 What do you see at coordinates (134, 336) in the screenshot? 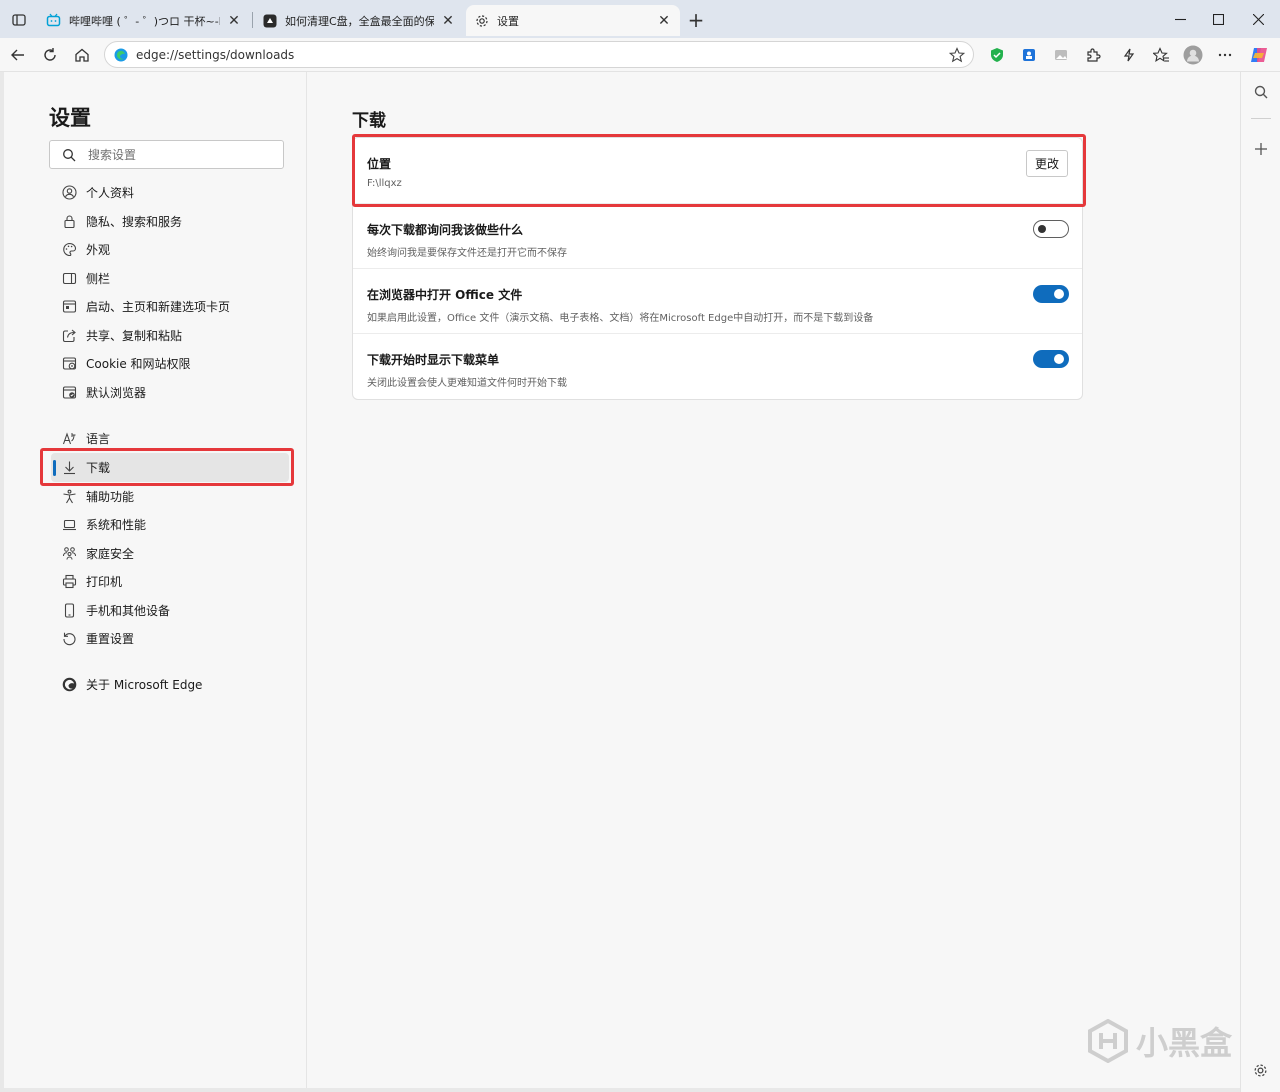
I see `sidebar-item-label: 共享、复制和粘贴` at bounding box center [134, 336].